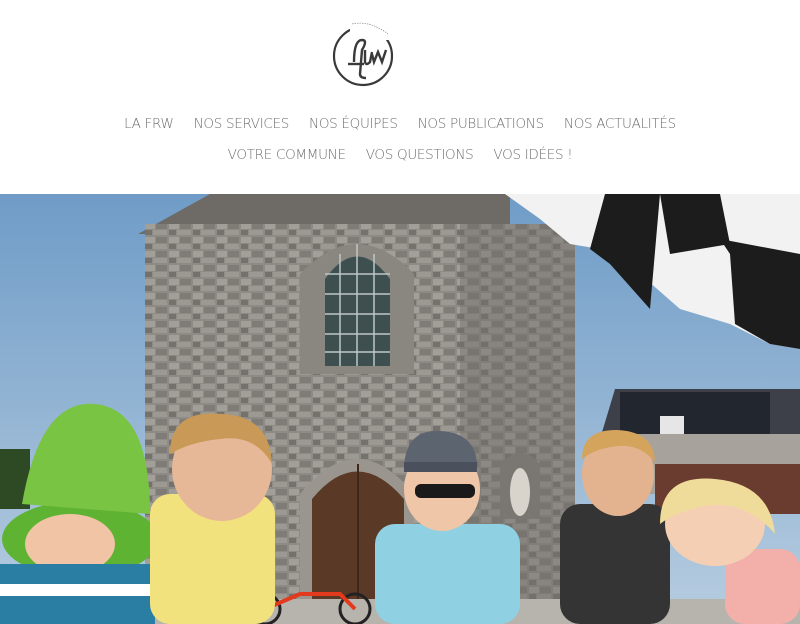 Image resolution: width=800 pixels, height=624 pixels. Describe the element at coordinates (242, 124) in the screenshot. I see `nav-nos-services: NOS SERVICES` at that location.